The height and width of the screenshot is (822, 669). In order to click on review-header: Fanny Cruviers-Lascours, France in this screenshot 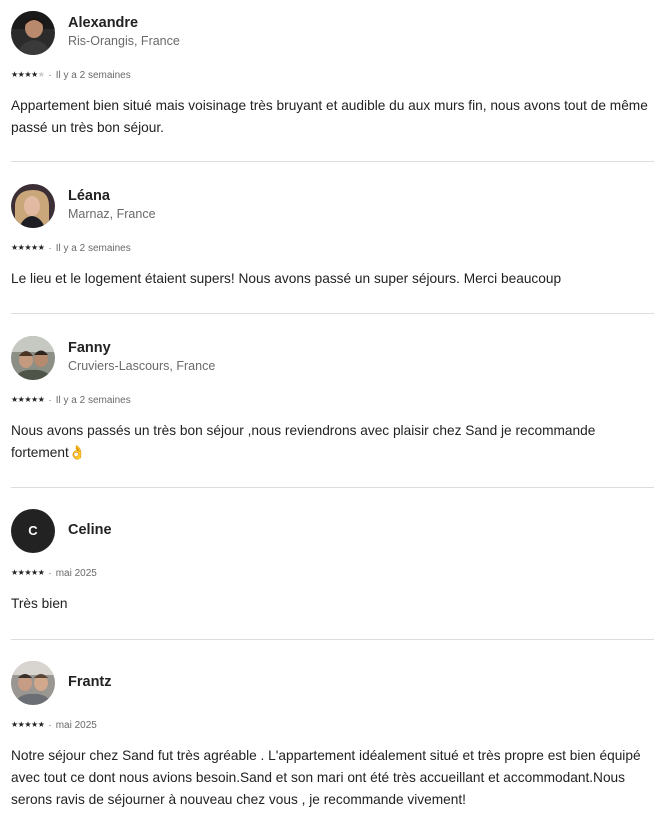, I will do `click(332, 358)`.